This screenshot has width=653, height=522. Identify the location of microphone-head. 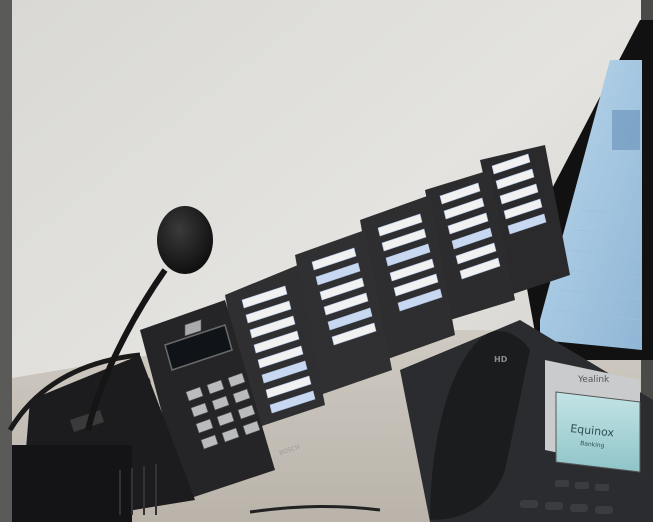
(185, 240).